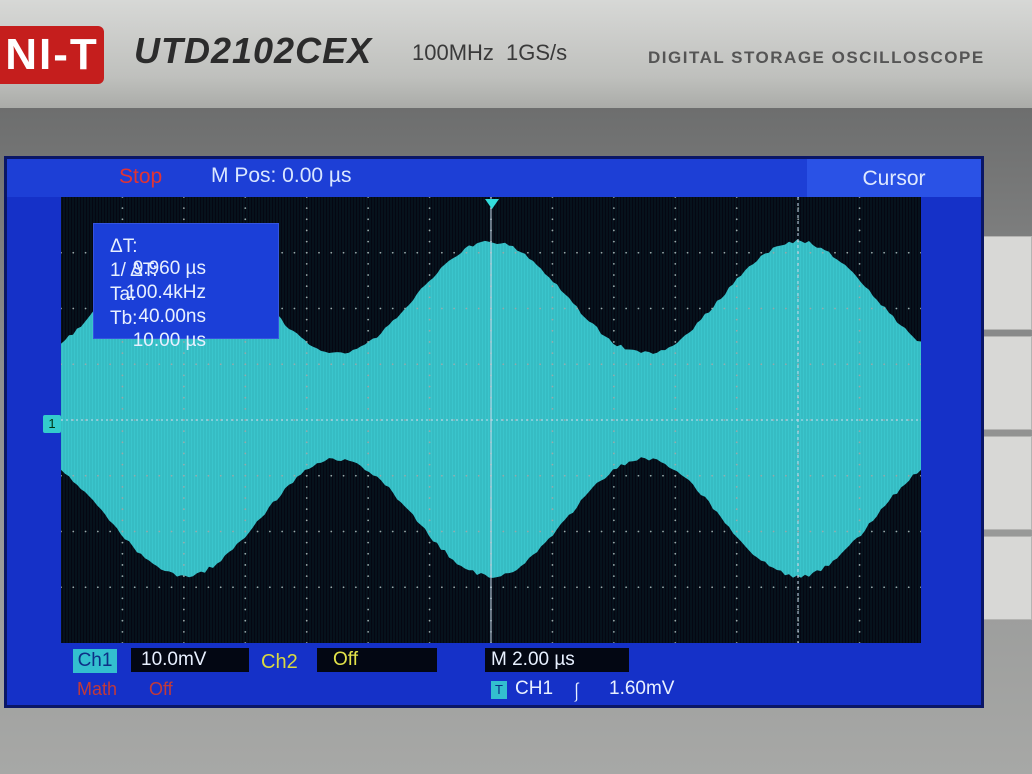 This screenshot has height=774, width=1032. Describe the element at coordinates (279, 662) in the screenshot. I see `ch2-label: Ch2` at that location.